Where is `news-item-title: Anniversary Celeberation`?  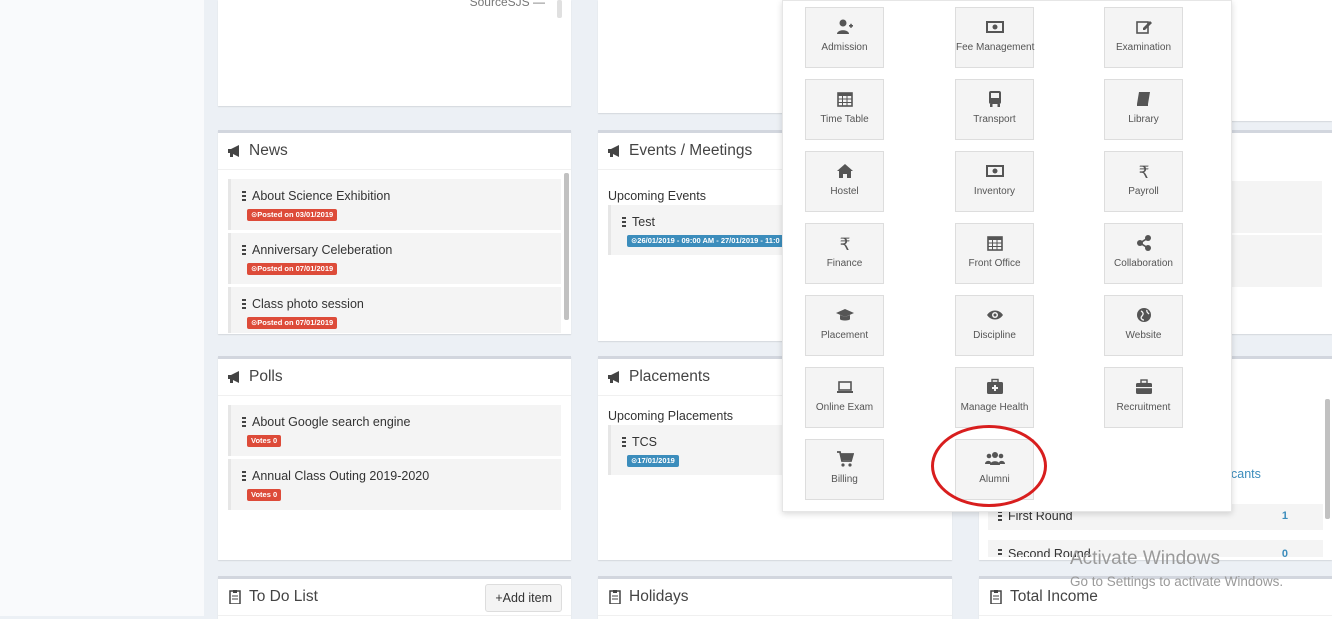
news-item-title: Anniversary Celeberation is located at coordinates (322, 250).